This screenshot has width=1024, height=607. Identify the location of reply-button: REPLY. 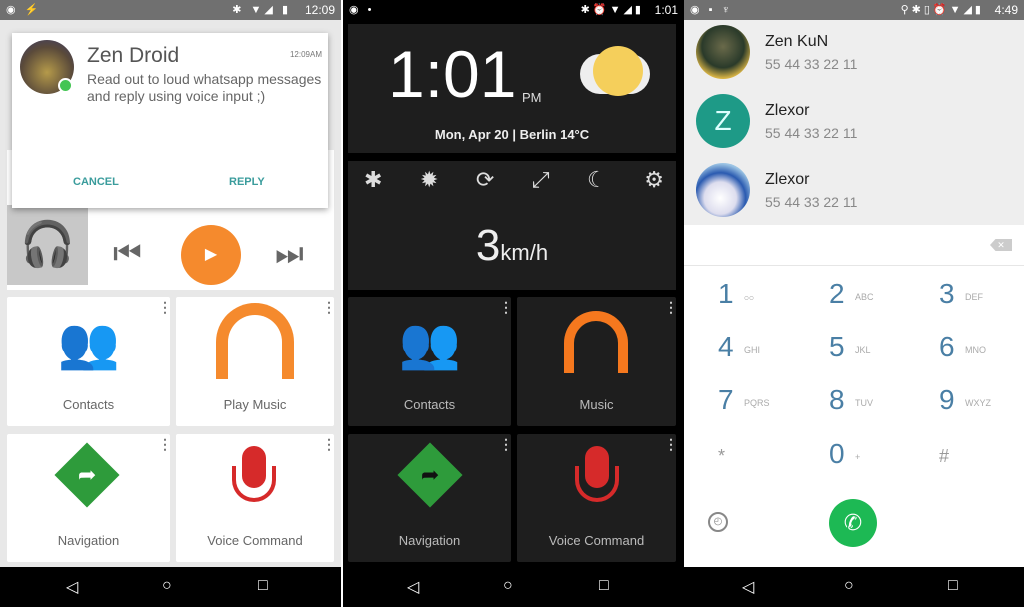
(247, 182).